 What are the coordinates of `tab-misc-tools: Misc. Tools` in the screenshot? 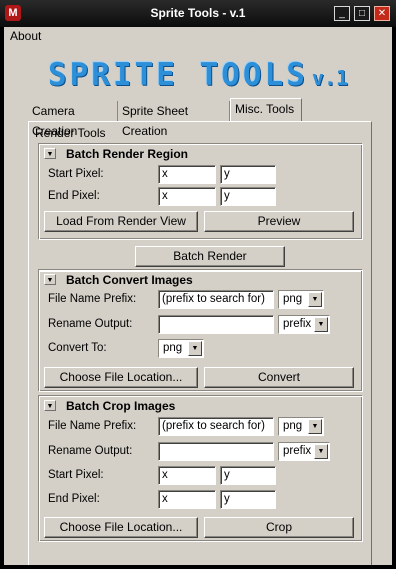 It's located at (266, 109).